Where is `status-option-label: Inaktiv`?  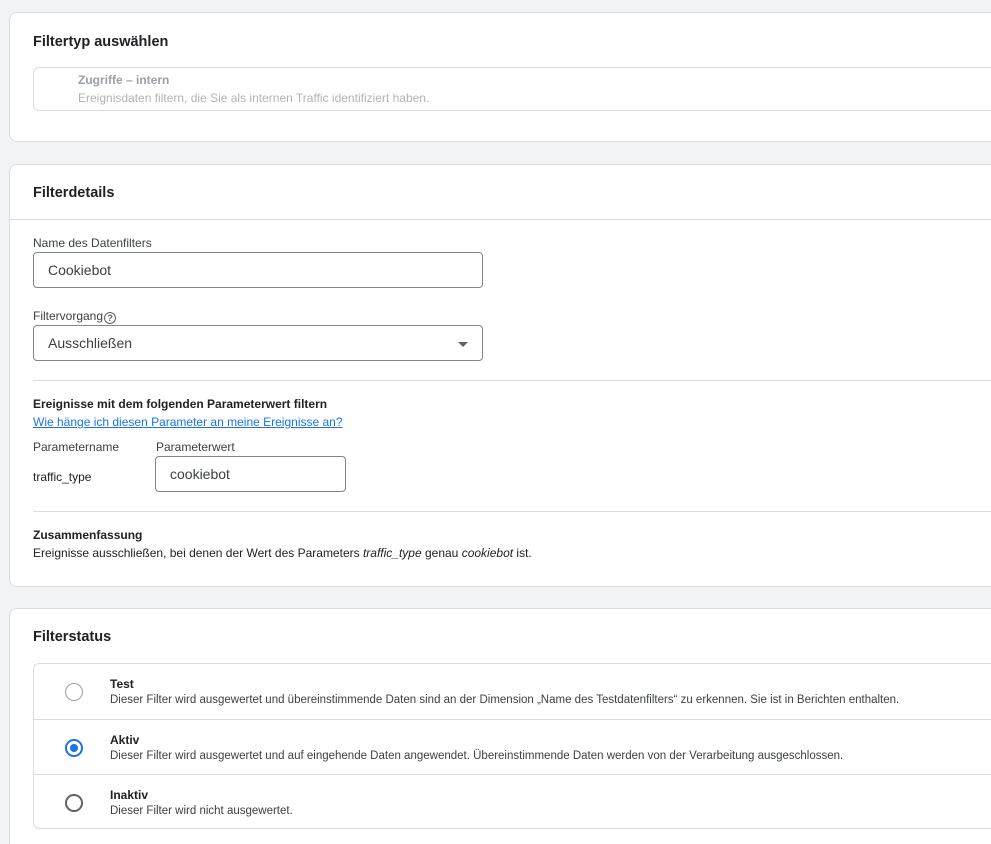 status-option-label: Inaktiv is located at coordinates (129, 795).